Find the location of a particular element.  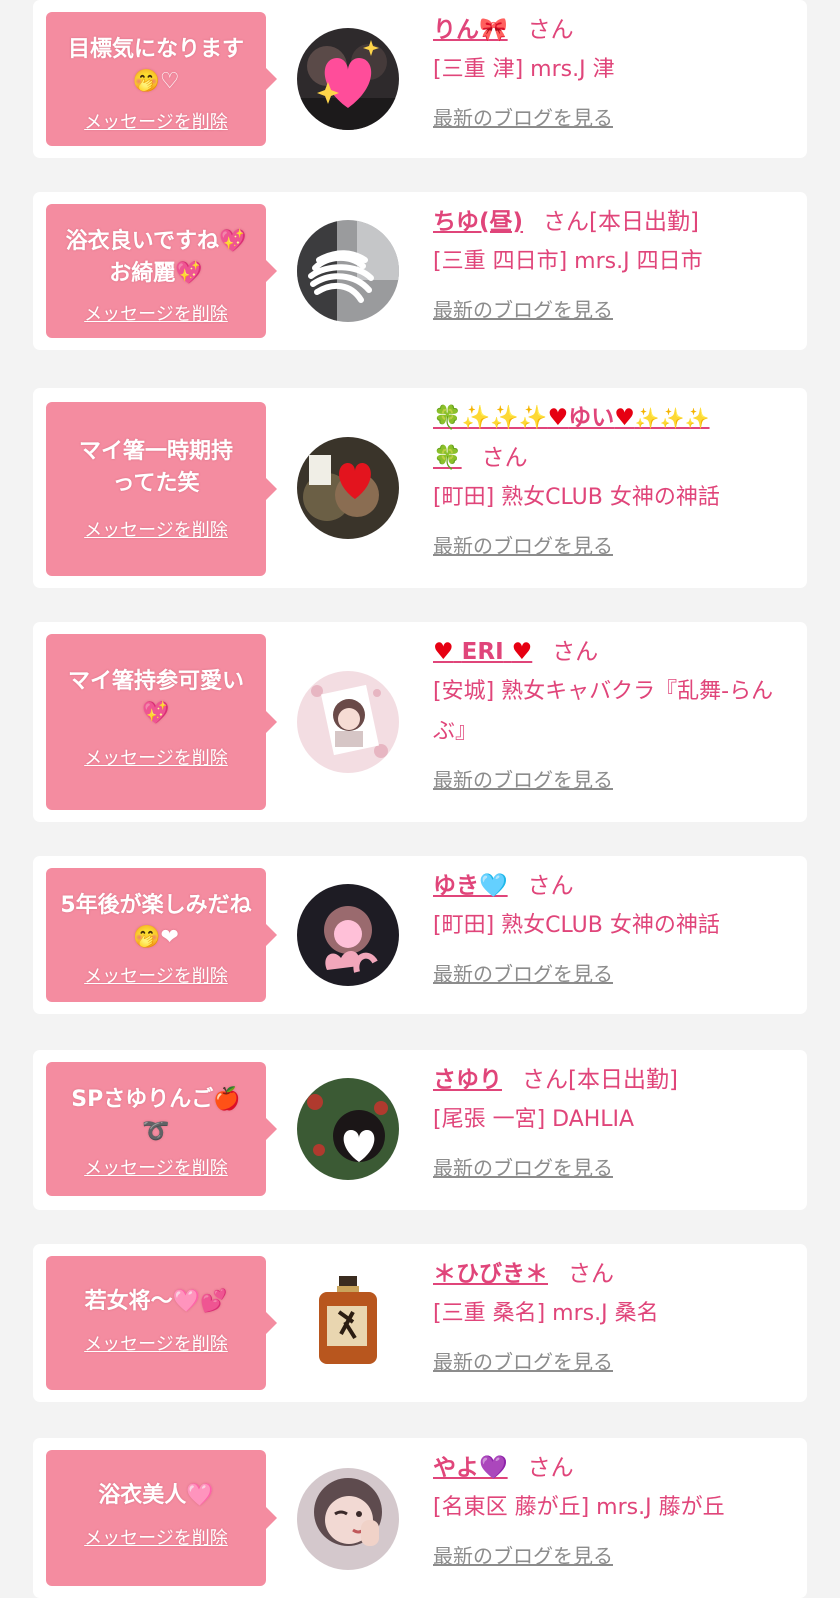

smile-heart-icon: 🤭❤ is located at coordinates (156, 937).